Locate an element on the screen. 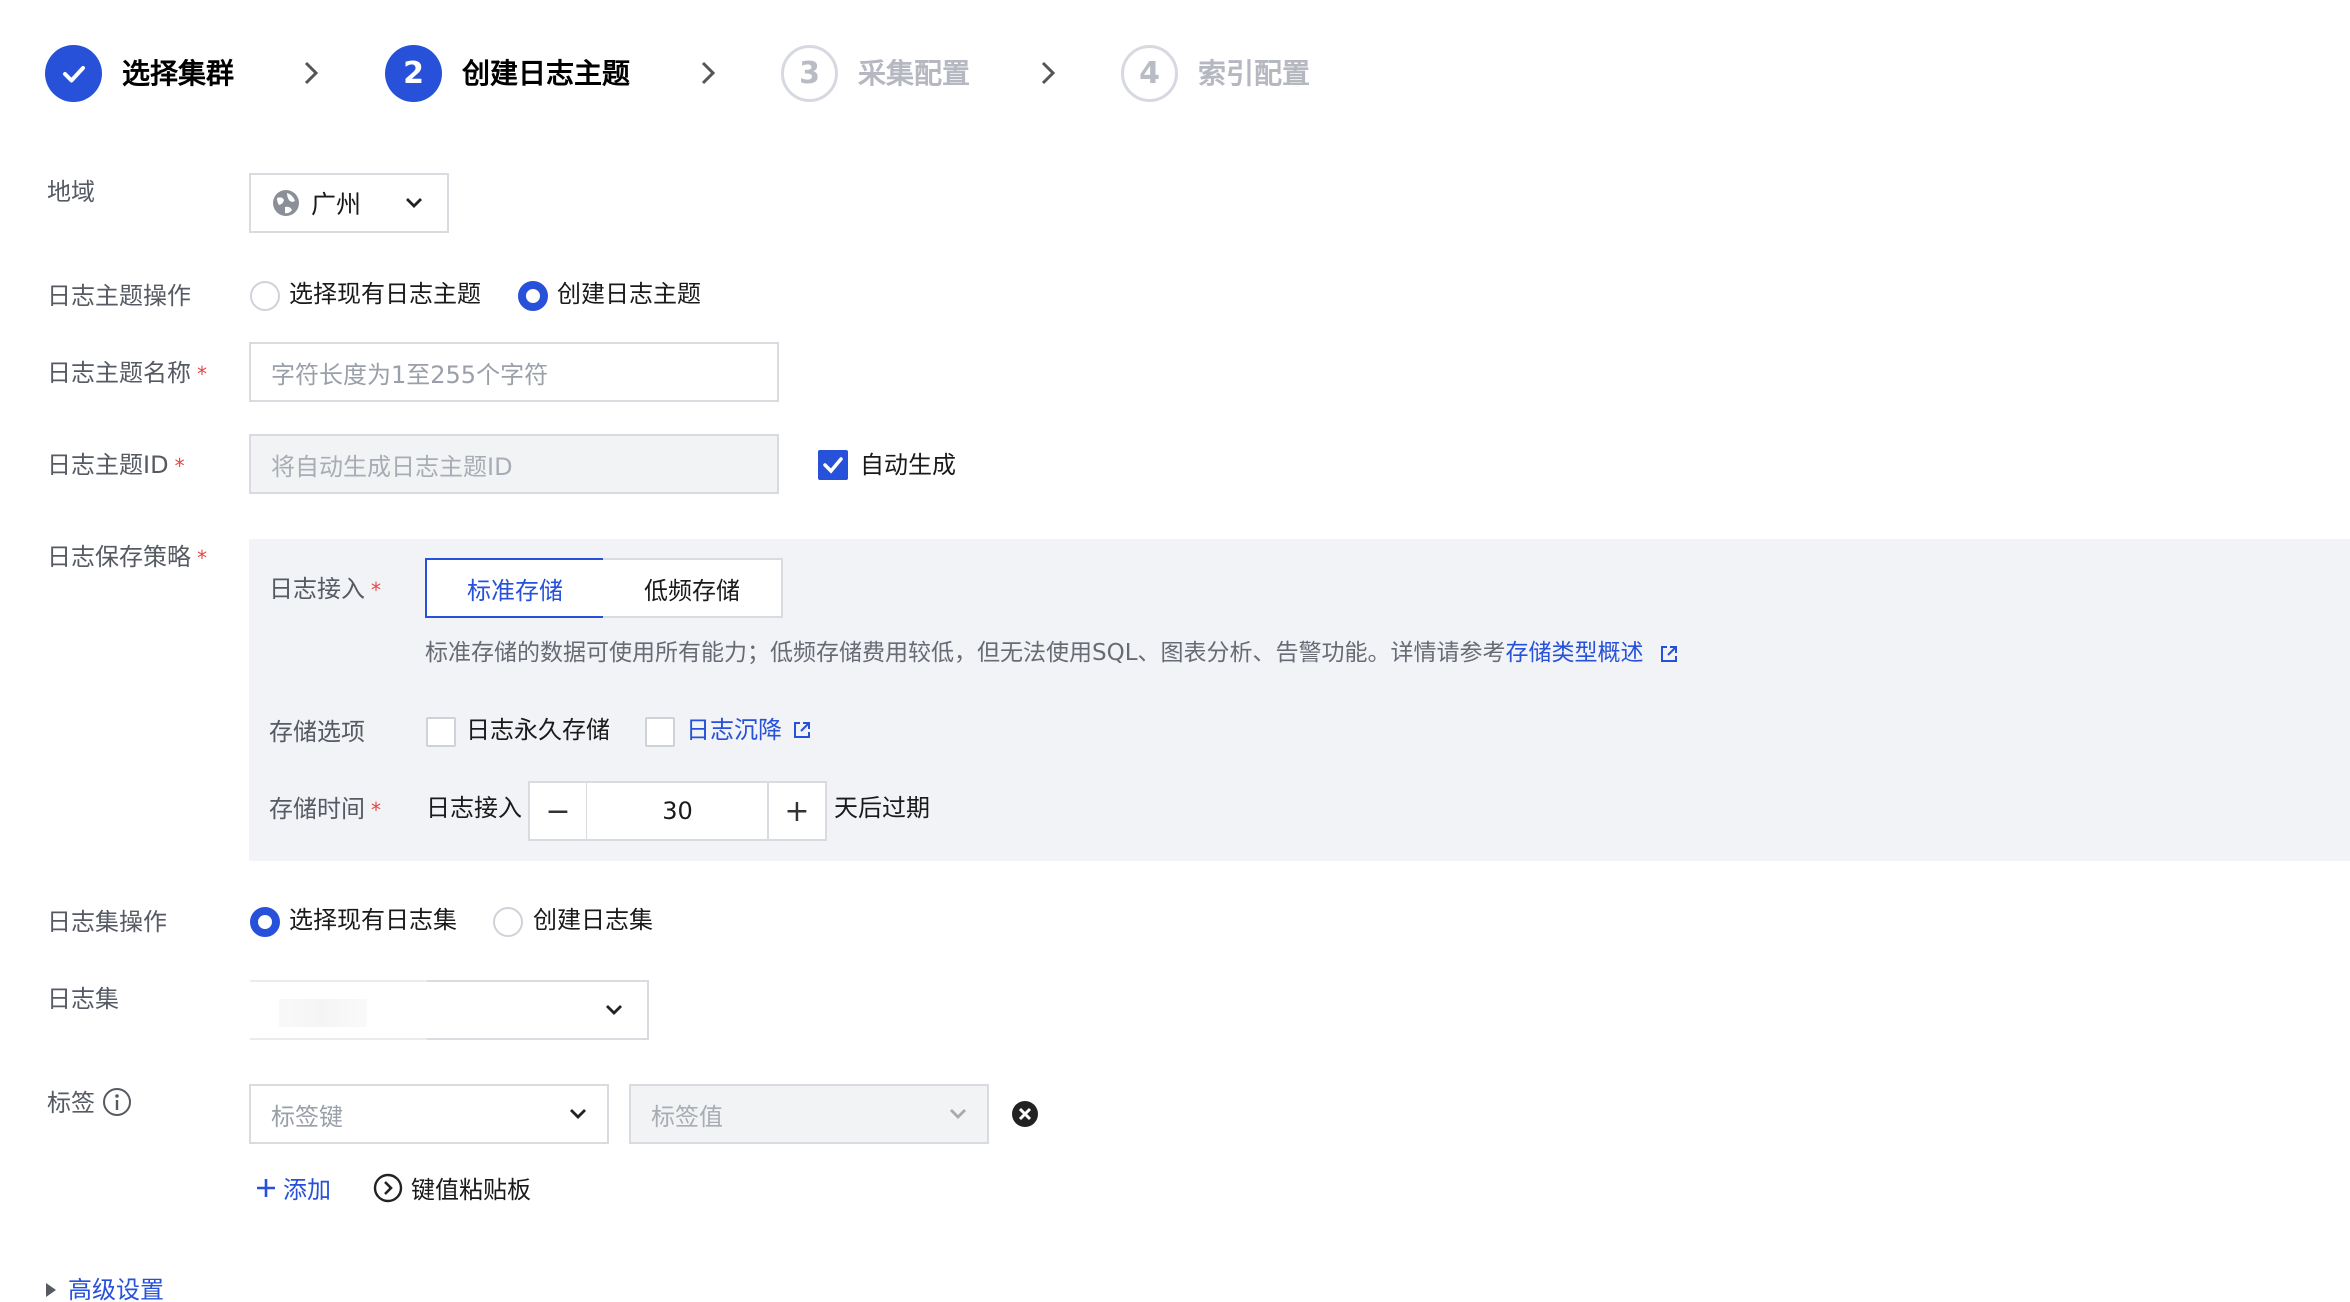  tag-value-select: 标签值 is located at coordinates (809, 1114).